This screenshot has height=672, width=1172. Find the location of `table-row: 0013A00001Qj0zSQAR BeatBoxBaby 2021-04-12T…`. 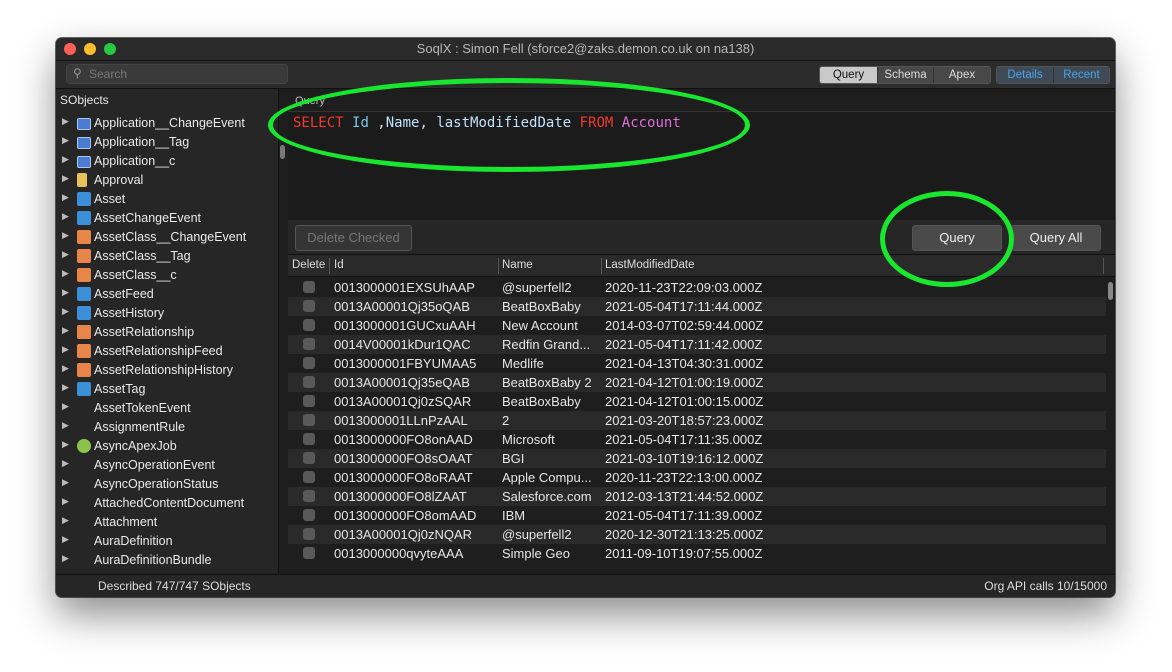

table-row: 0013A00001Qj0zSQAR BeatBoxBaby 2021-04-12T… is located at coordinates (697, 401).